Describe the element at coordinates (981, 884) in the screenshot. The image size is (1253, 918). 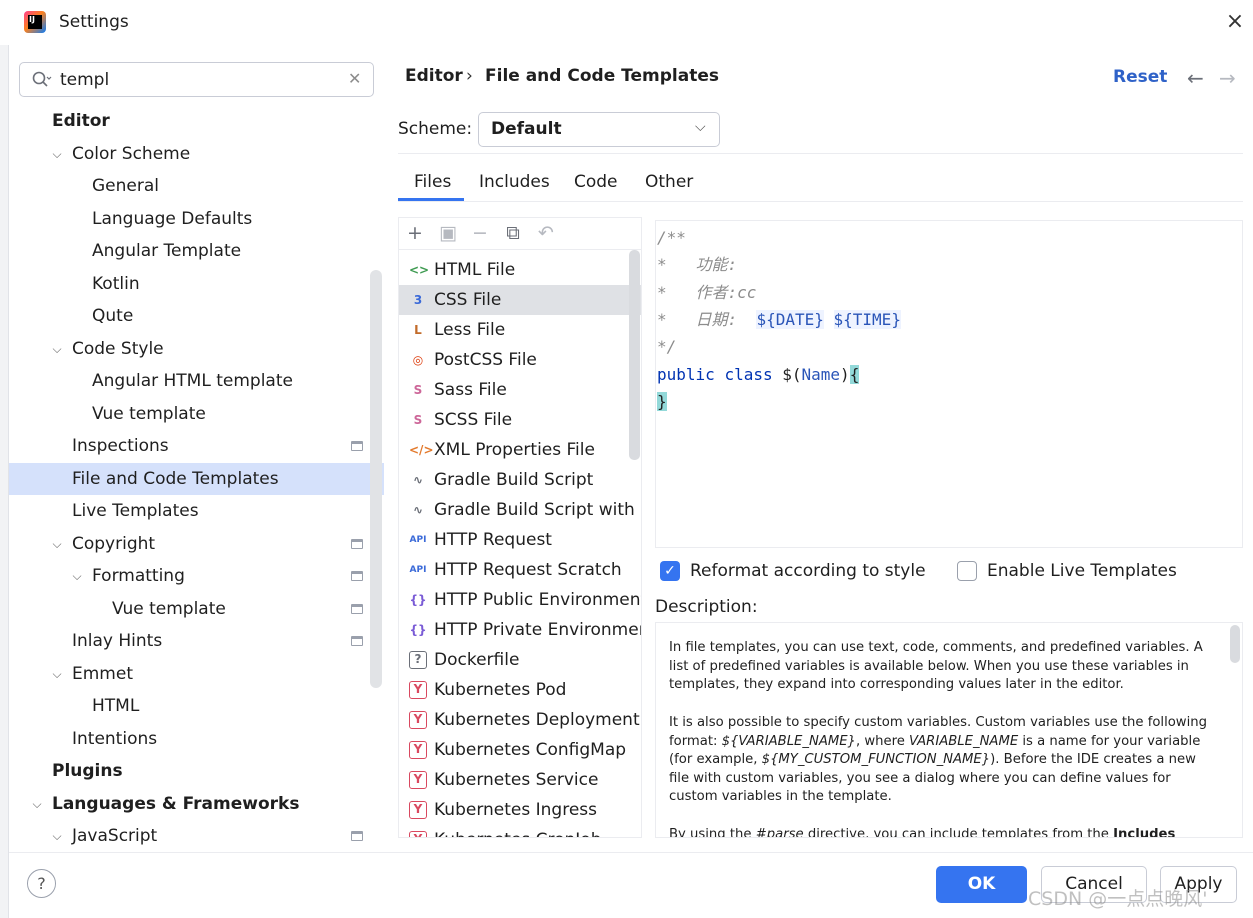
I see `ok-button: OK` at that location.